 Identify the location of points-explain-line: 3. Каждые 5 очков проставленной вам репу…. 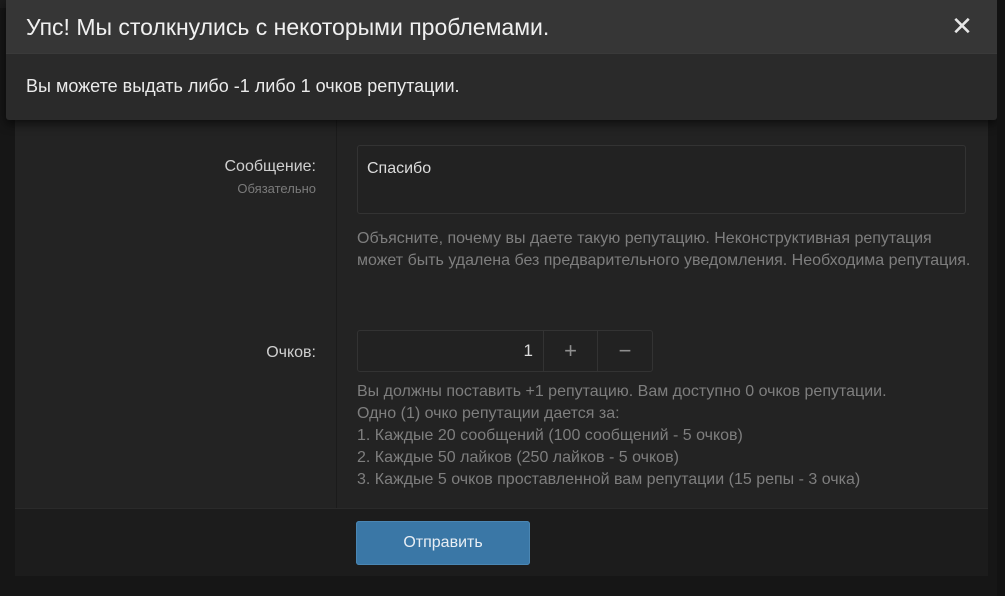
(609, 479).